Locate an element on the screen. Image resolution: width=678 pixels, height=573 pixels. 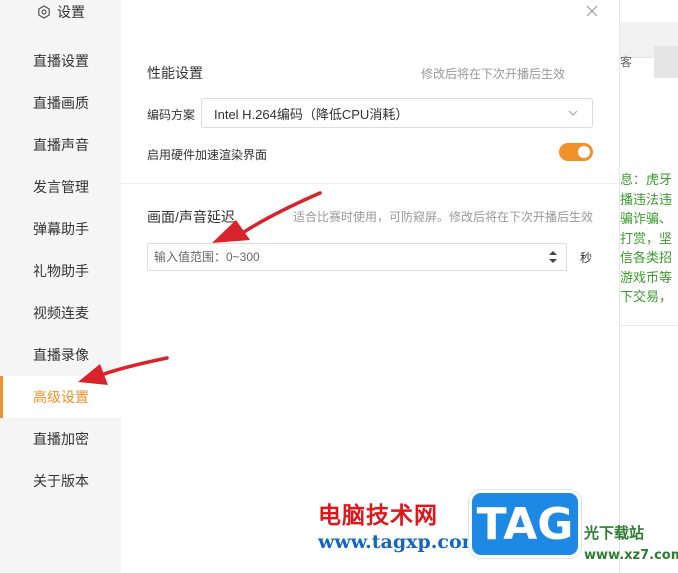
sidebar-item-label: 直播设置 is located at coordinates (61, 61).